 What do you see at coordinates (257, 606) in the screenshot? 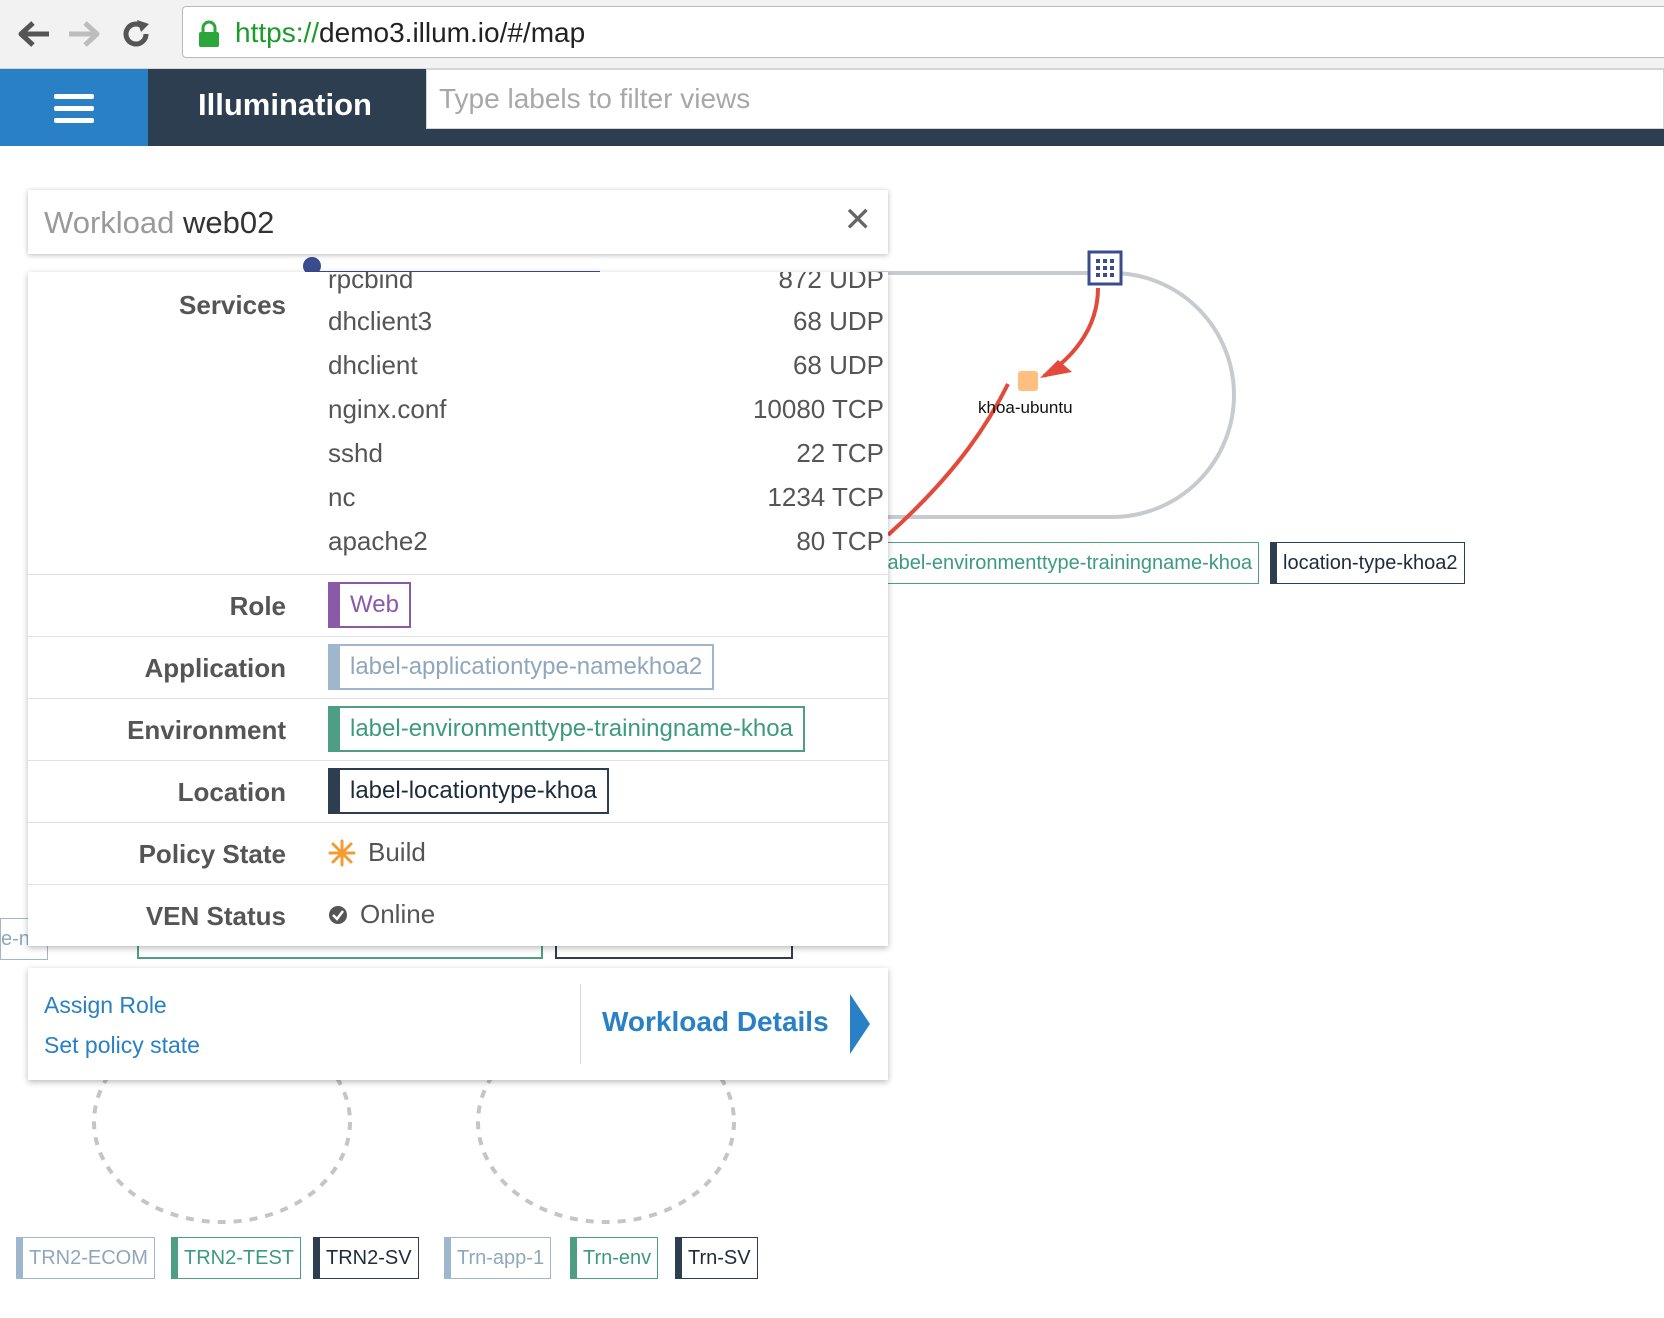
I see `role-label: Role` at bounding box center [257, 606].